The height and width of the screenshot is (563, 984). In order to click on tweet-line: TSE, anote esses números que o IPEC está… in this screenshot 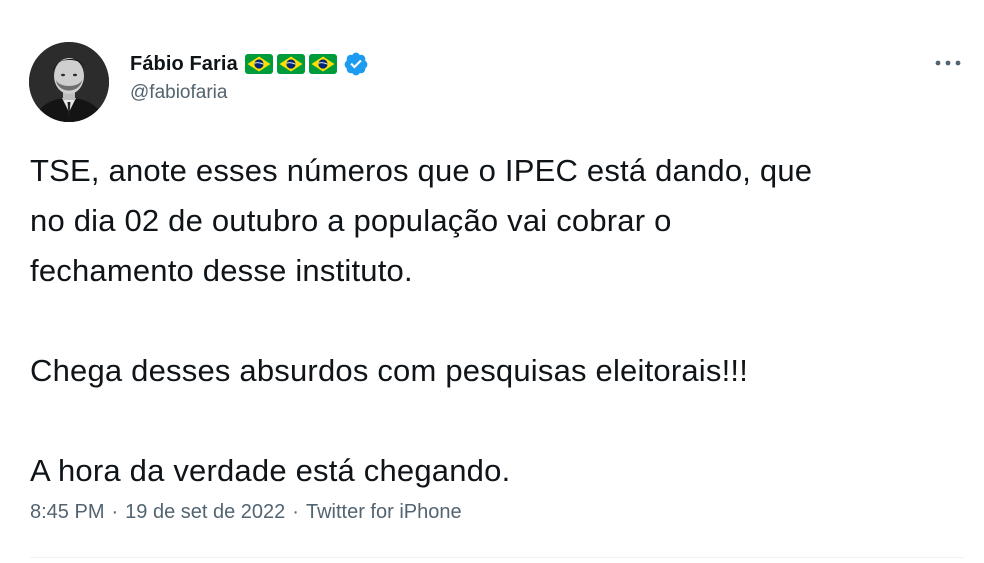, I will do `click(421, 170)`.